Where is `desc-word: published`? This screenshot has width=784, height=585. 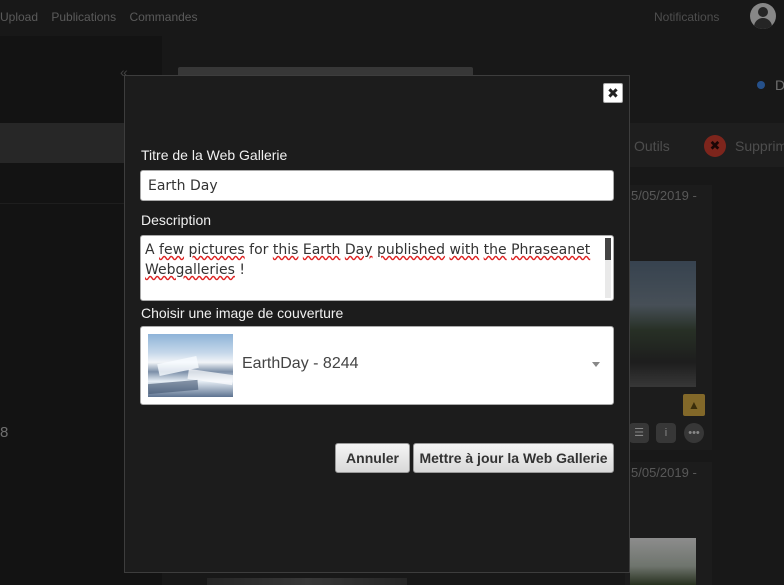
desc-word: published is located at coordinates (411, 250).